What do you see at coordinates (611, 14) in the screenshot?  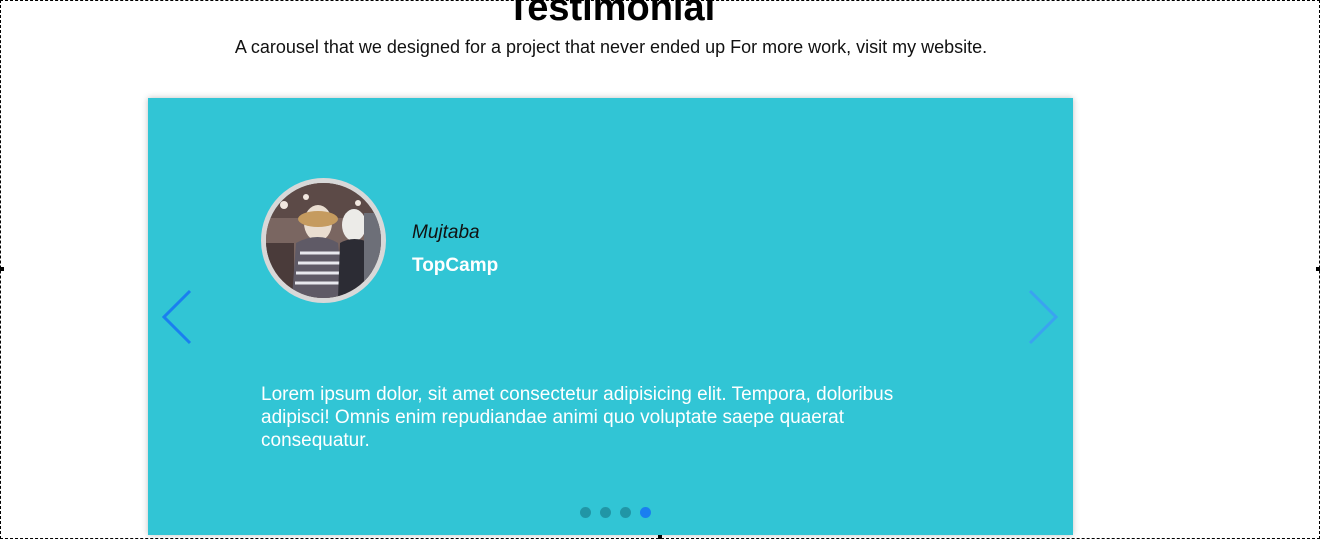 I see `page-title: Testimonial` at bounding box center [611, 14].